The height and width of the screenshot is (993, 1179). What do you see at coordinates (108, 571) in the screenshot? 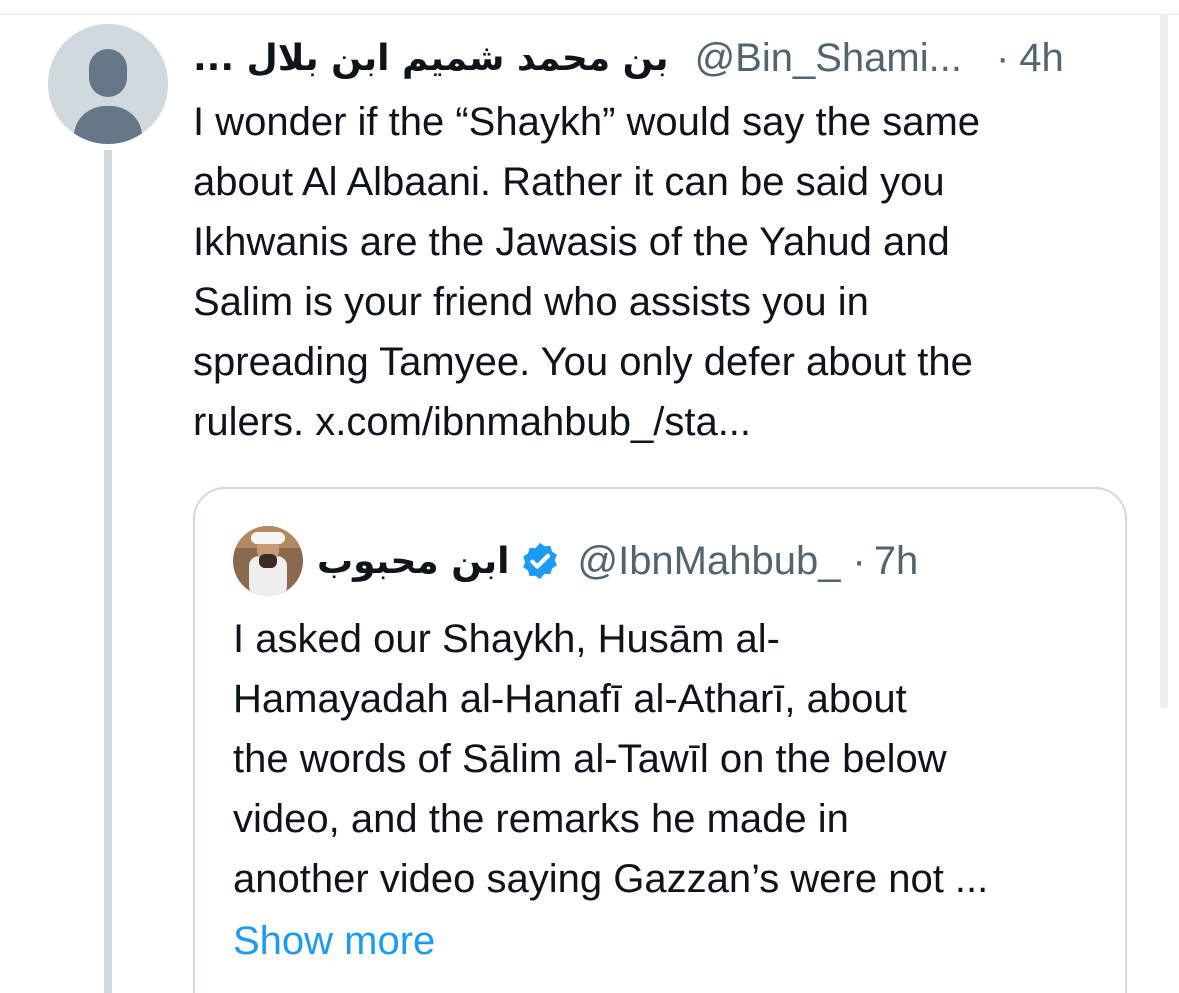
I see `thread-line` at bounding box center [108, 571].